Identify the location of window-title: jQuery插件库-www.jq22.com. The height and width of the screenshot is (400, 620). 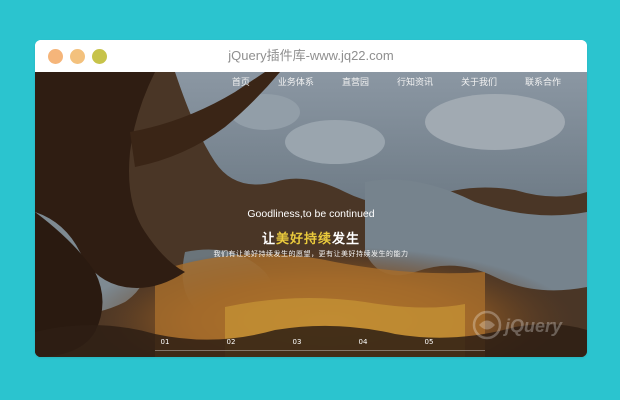
(311, 55).